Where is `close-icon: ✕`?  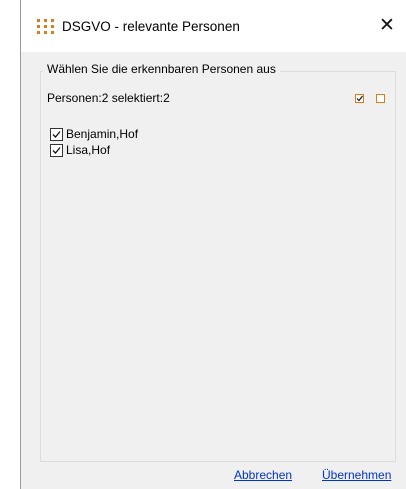 close-icon: ✕ is located at coordinates (387, 25).